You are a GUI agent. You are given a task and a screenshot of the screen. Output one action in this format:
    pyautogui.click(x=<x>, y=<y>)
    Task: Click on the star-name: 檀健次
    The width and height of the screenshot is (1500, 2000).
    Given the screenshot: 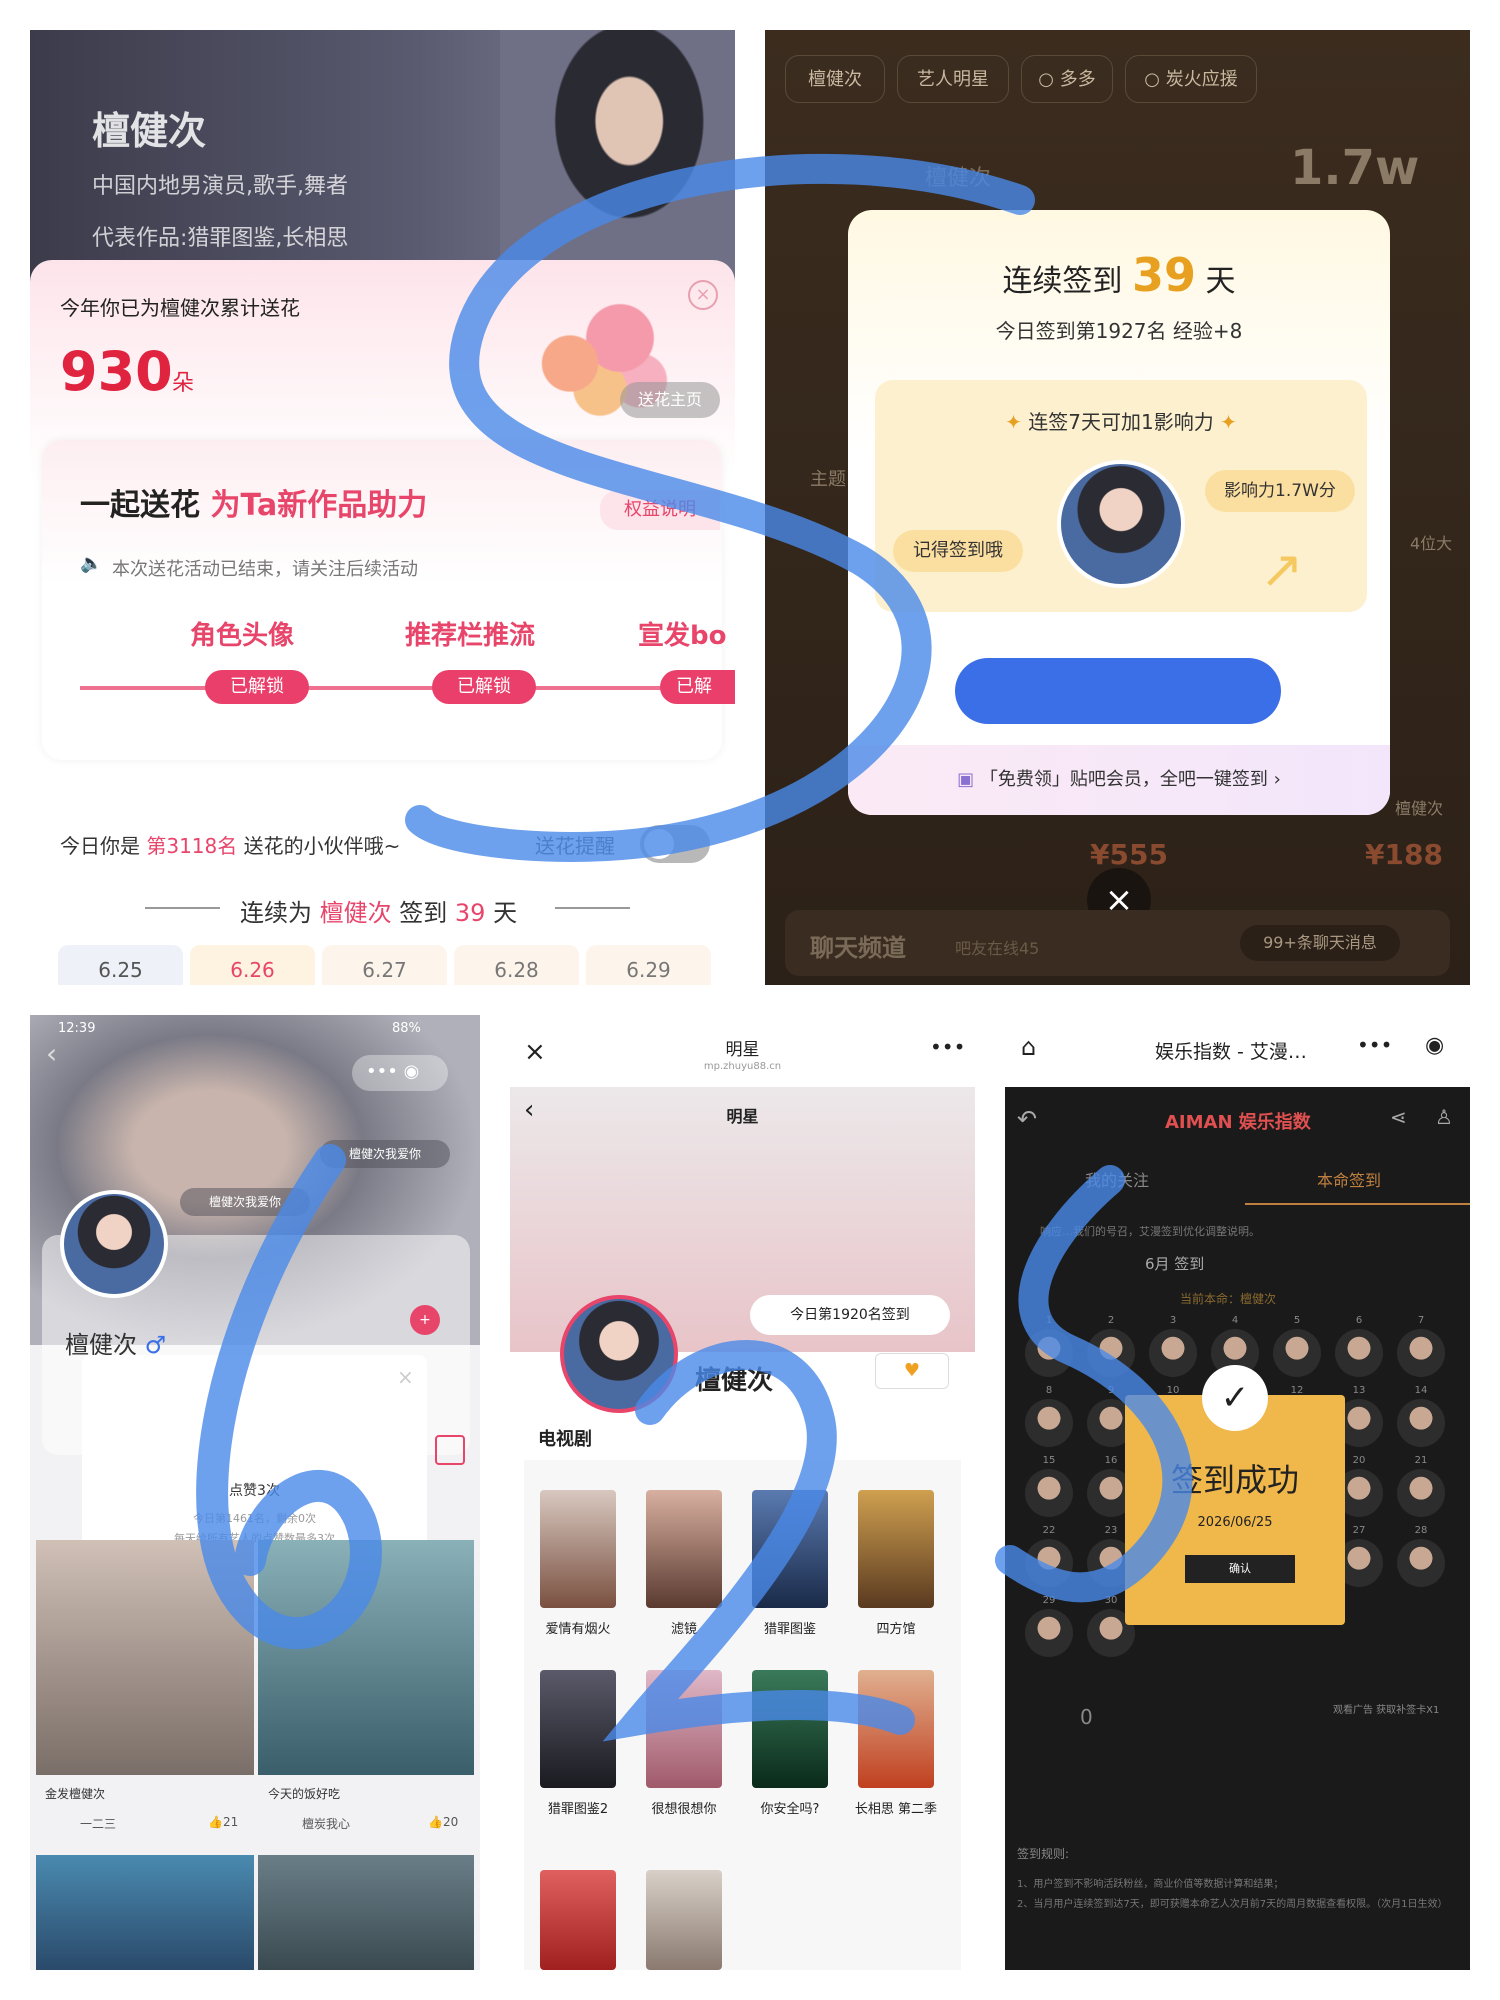 What is the action you would take?
    pyautogui.click(x=149, y=131)
    